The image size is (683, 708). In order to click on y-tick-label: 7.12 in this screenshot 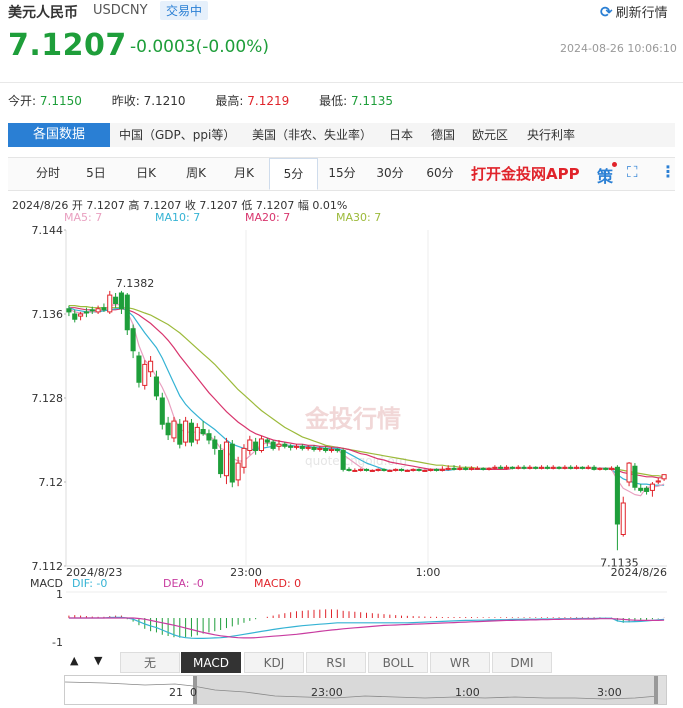, I will do `click(51, 482)`.